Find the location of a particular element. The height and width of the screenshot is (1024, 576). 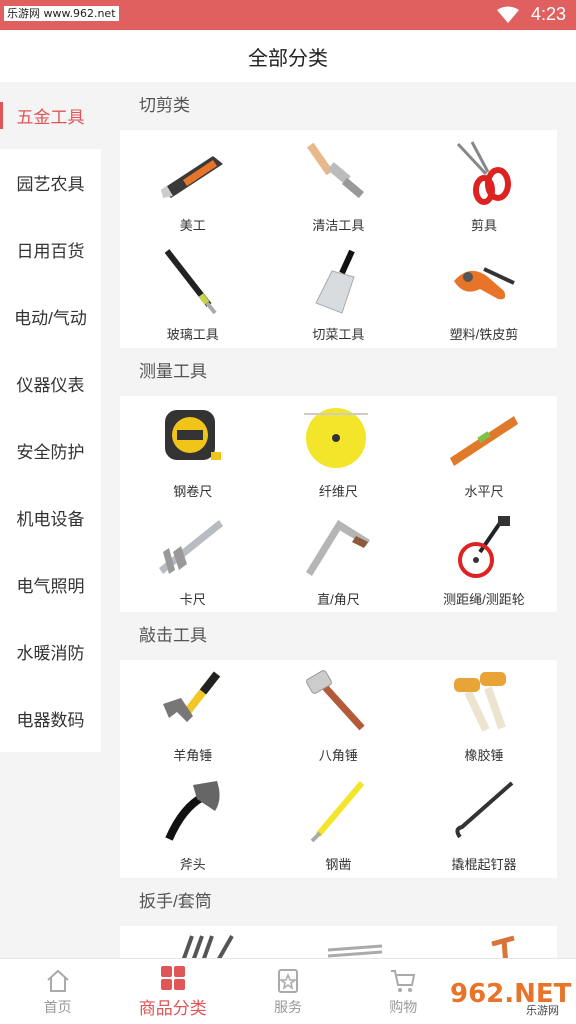

sidebar-item-instruments: 仪器仪表 is located at coordinates (50, 383).